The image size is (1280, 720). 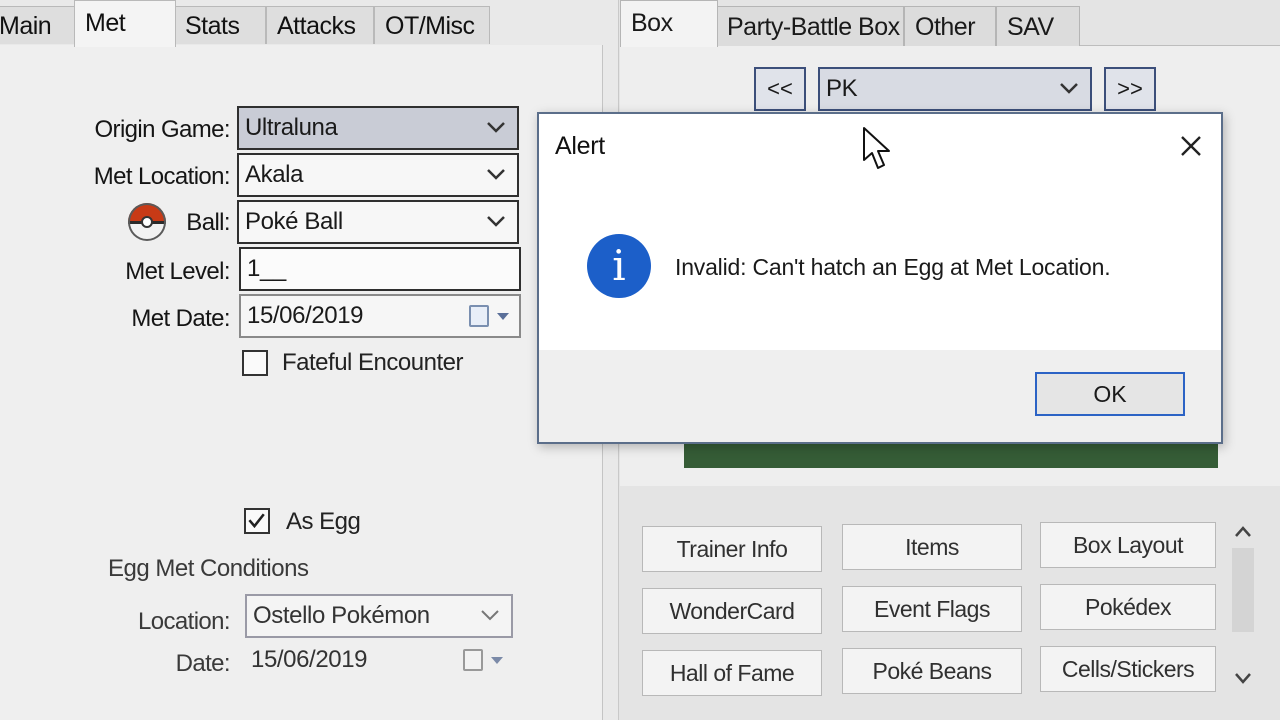 I want to click on met-date-picker: 15/06/2019, so click(x=380, y=316).